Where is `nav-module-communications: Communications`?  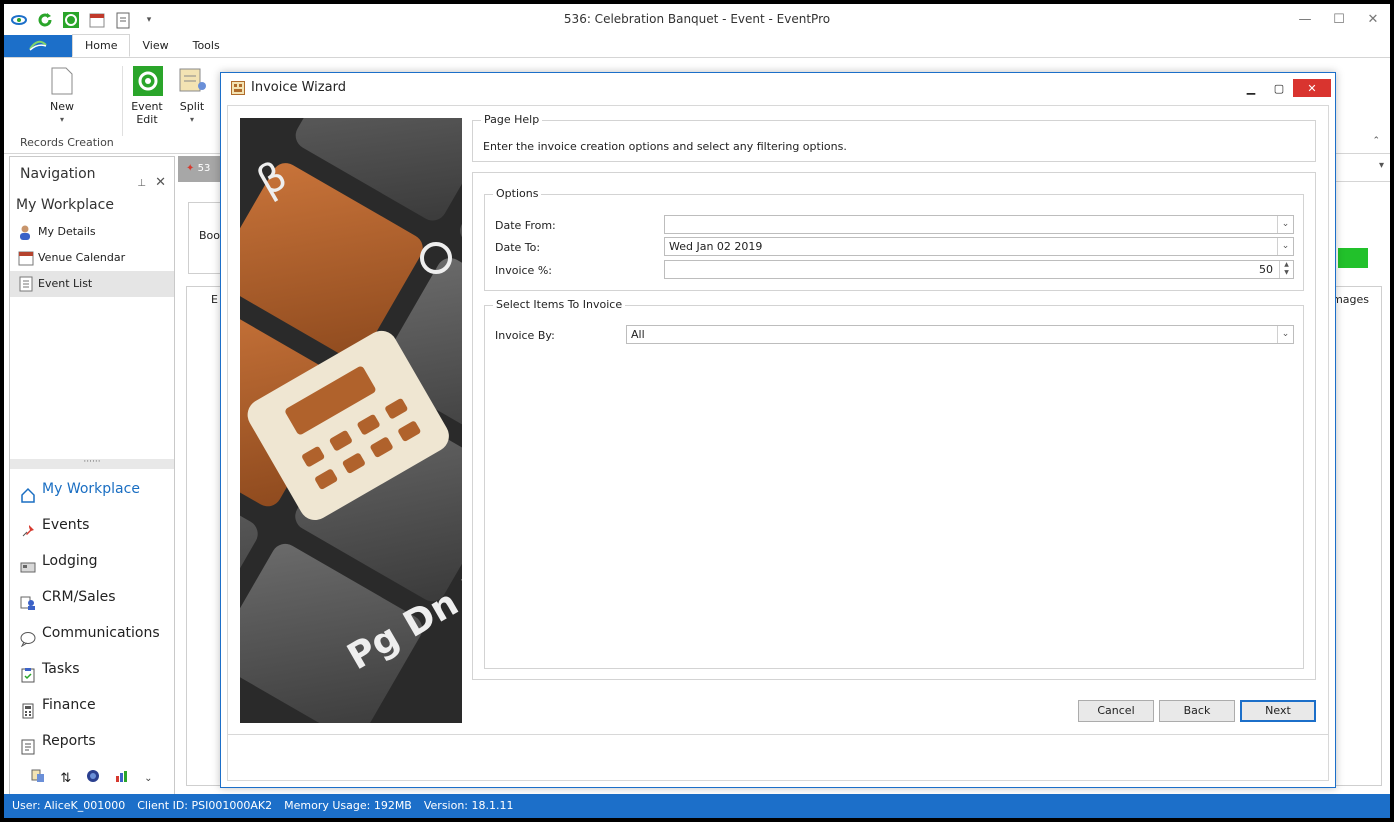 nav-module-communications: Communications is located at coordinates (92, 633).